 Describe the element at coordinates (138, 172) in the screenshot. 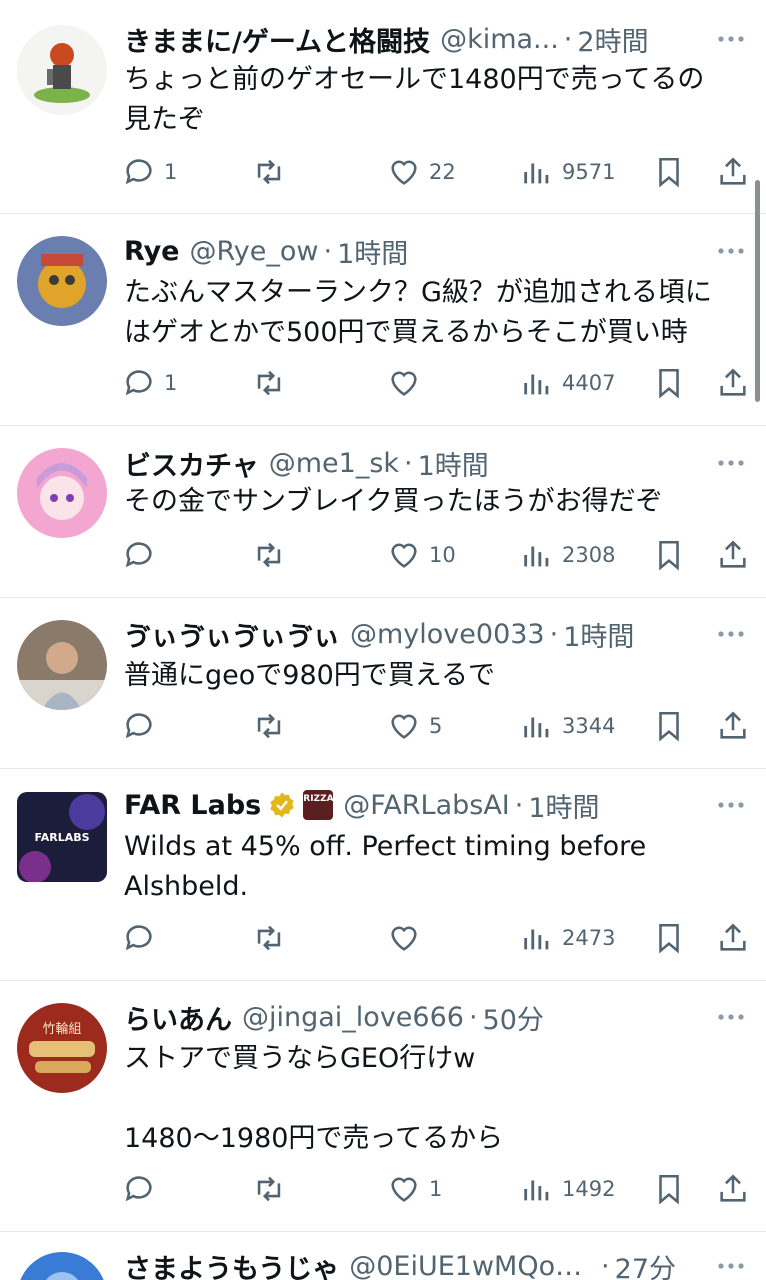

I see `reply-icon` at that location.